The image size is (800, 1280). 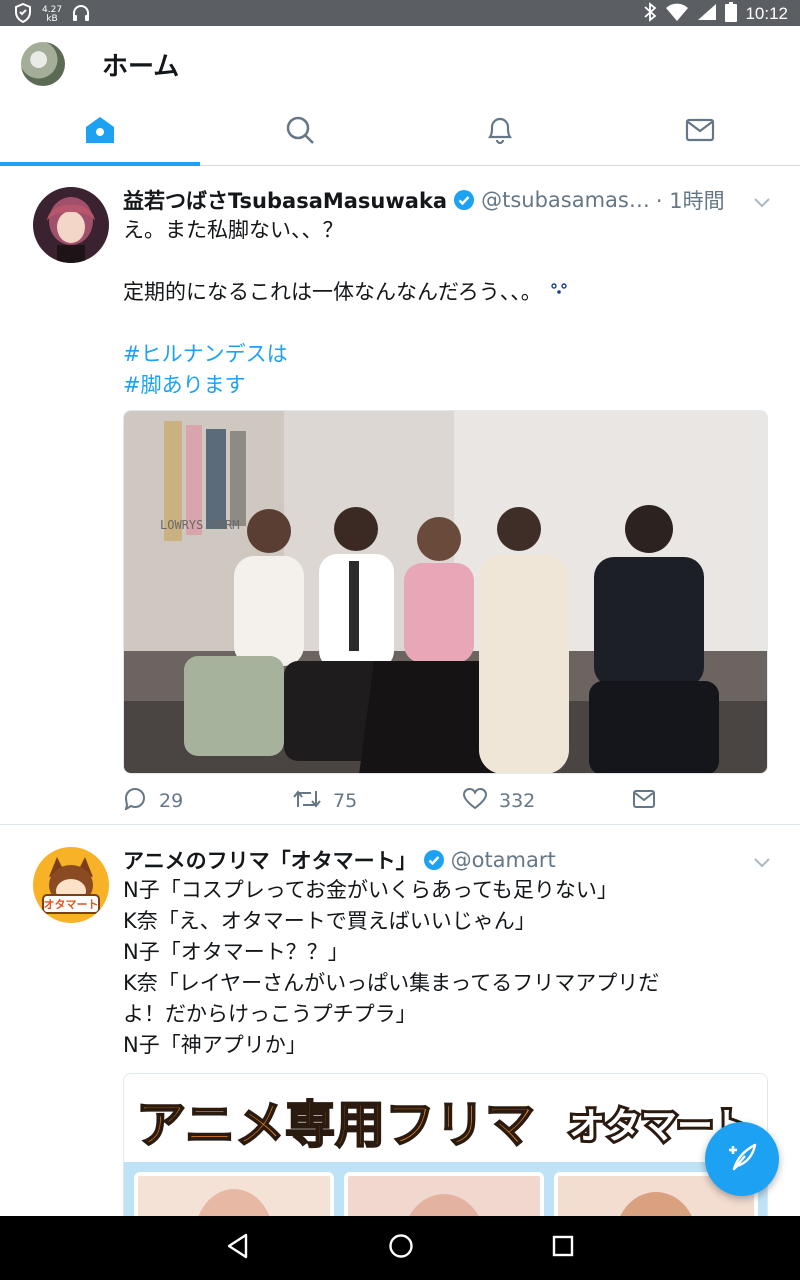 I want to click on tab-messages, so click(x=700, y=132).